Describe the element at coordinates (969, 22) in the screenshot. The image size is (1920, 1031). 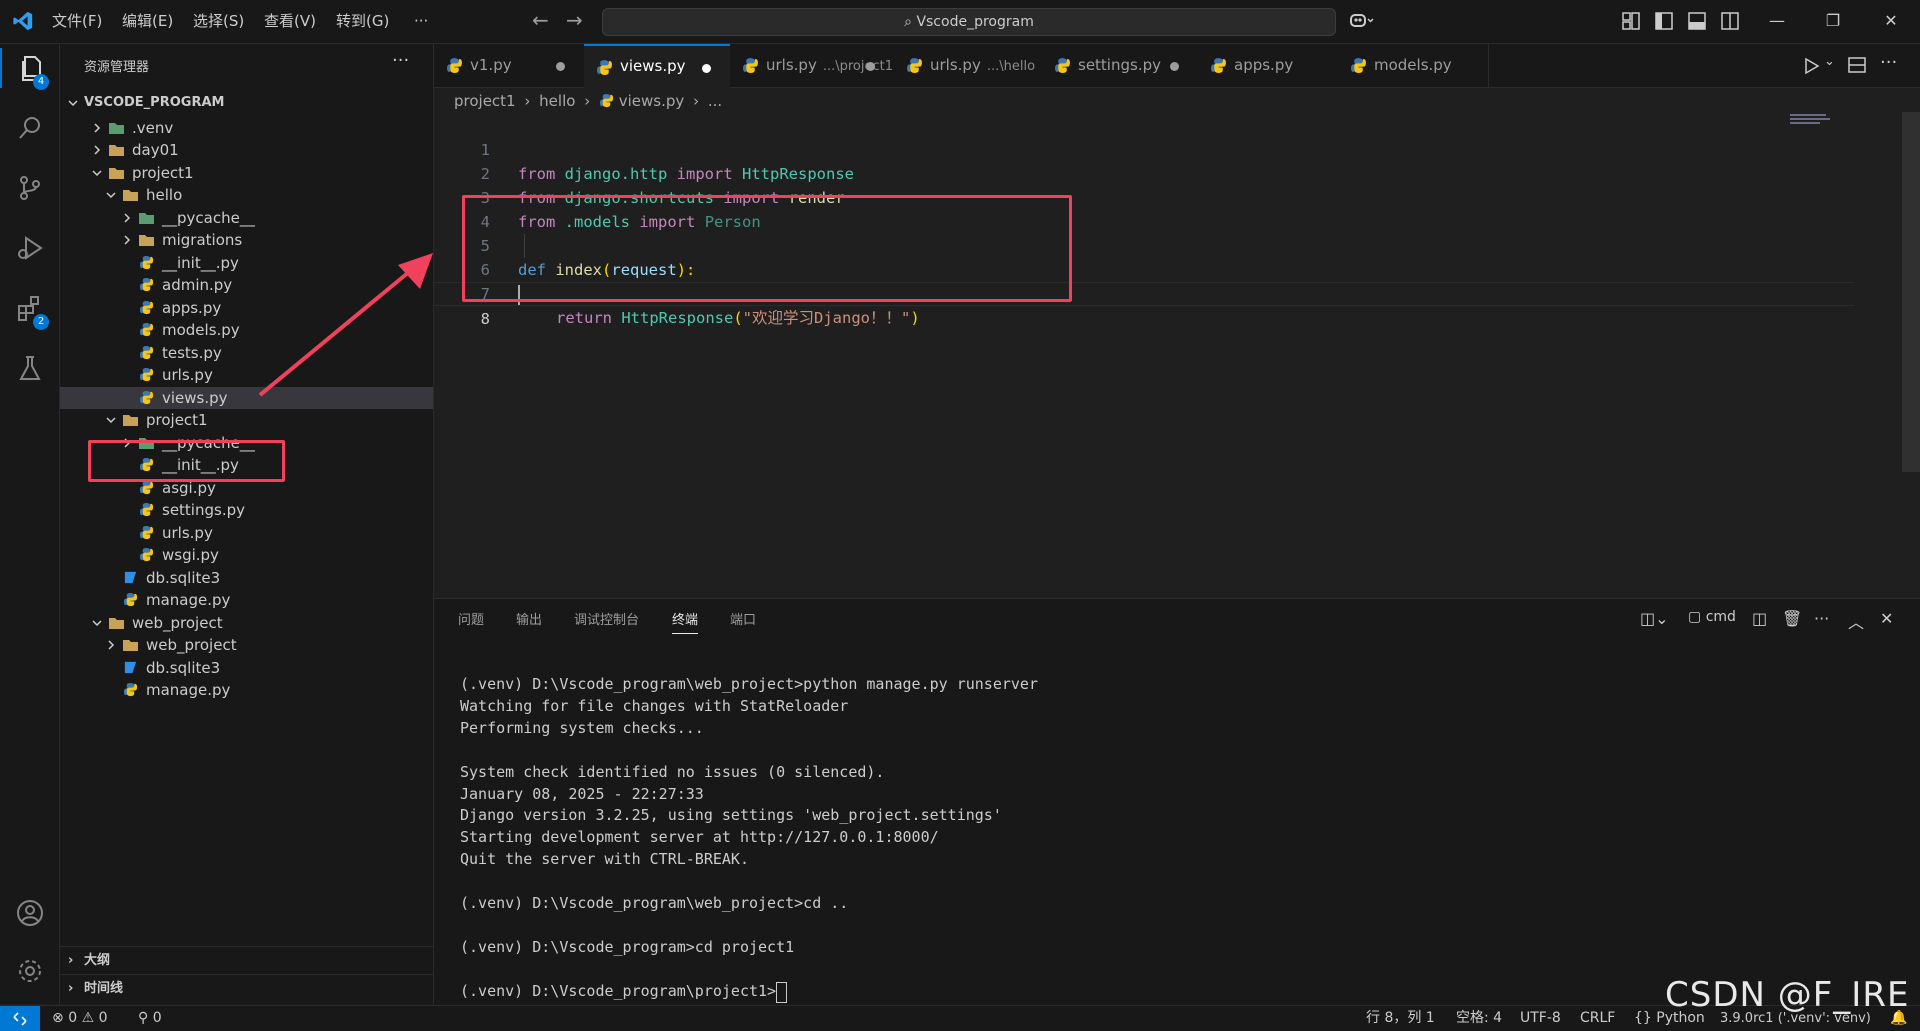
I see `command-center-search: ⌕ Vscode_program` at that location.